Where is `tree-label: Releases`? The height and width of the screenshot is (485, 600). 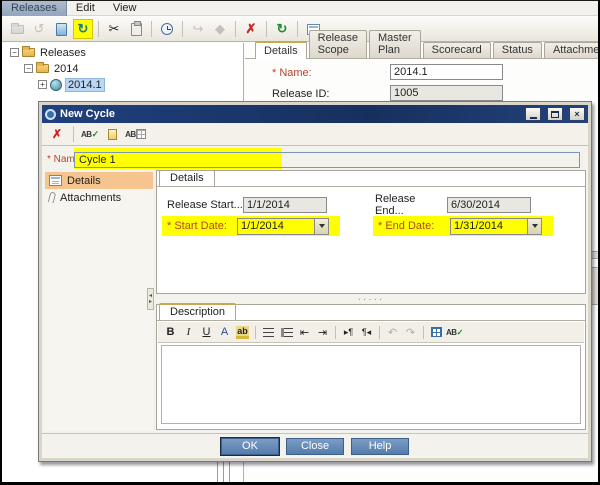
tree-label: Releases is located at coordinates (63, 53).